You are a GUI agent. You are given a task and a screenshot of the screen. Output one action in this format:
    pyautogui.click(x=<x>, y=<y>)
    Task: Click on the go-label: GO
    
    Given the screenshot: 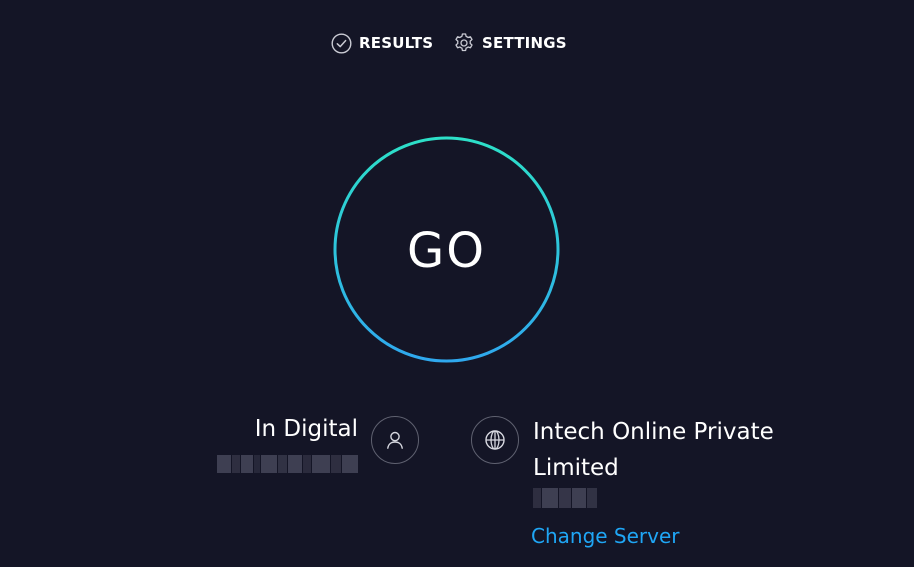 What is the action you would take?
    pyautogui.click(x=446, y=250)
    